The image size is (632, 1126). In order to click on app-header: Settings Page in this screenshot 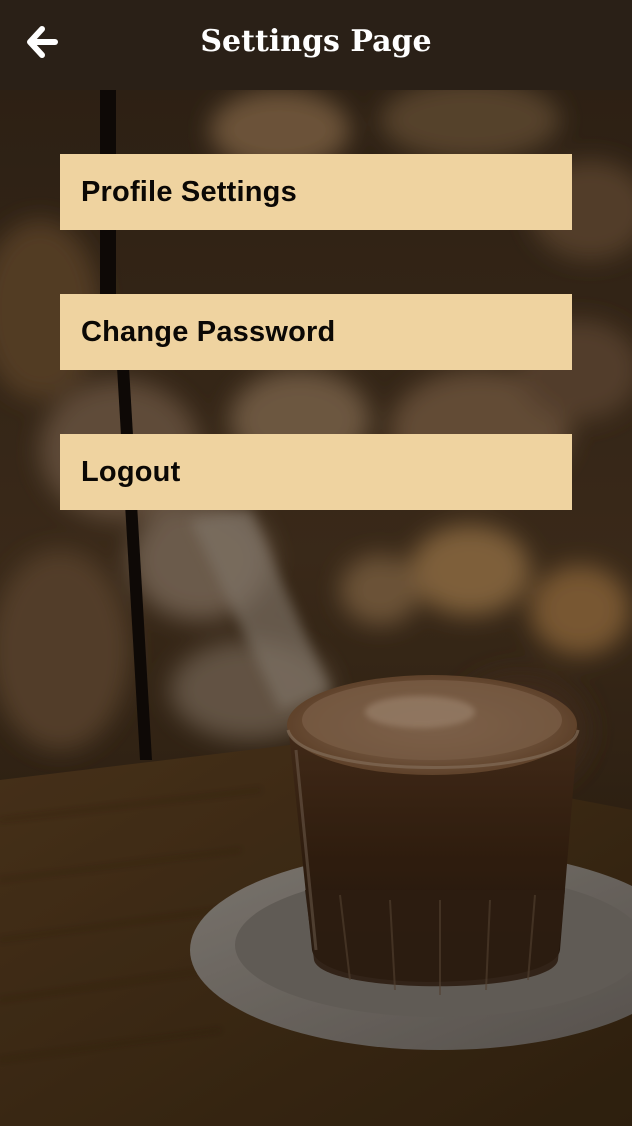, I will do `click(316, 45)`.